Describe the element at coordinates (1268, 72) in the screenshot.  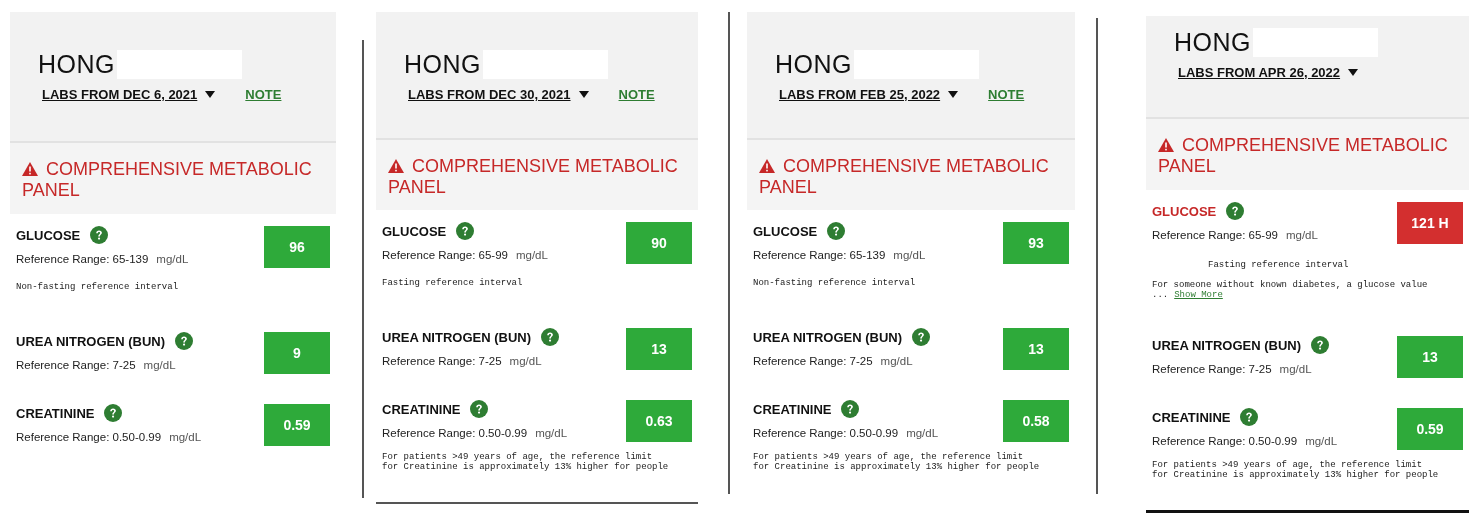
I see `labs-date-dropdown: LABS FROM APR 26, 2022` at that location.